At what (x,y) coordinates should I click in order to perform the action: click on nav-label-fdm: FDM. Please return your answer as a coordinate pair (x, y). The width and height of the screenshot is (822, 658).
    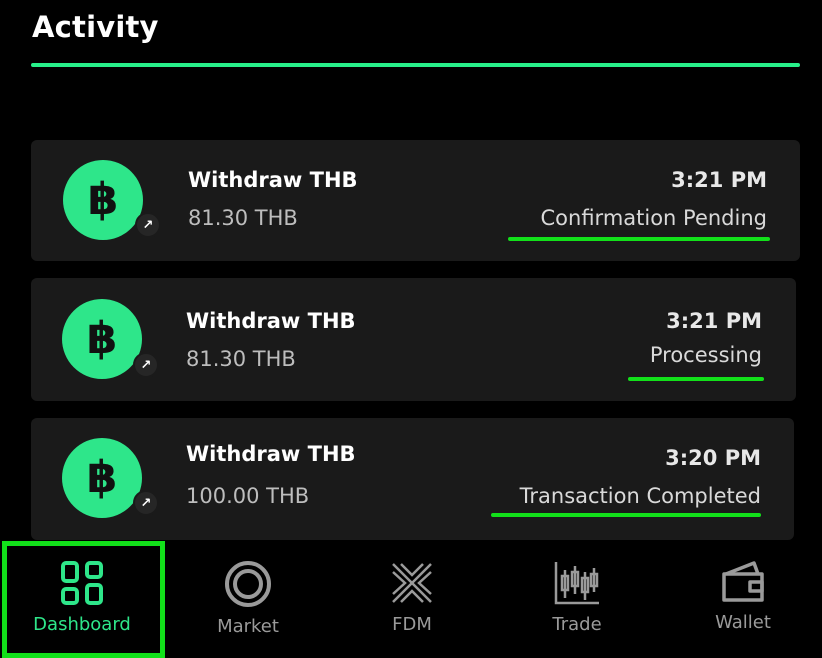
    Looking at the image, I should click on (412, 624).